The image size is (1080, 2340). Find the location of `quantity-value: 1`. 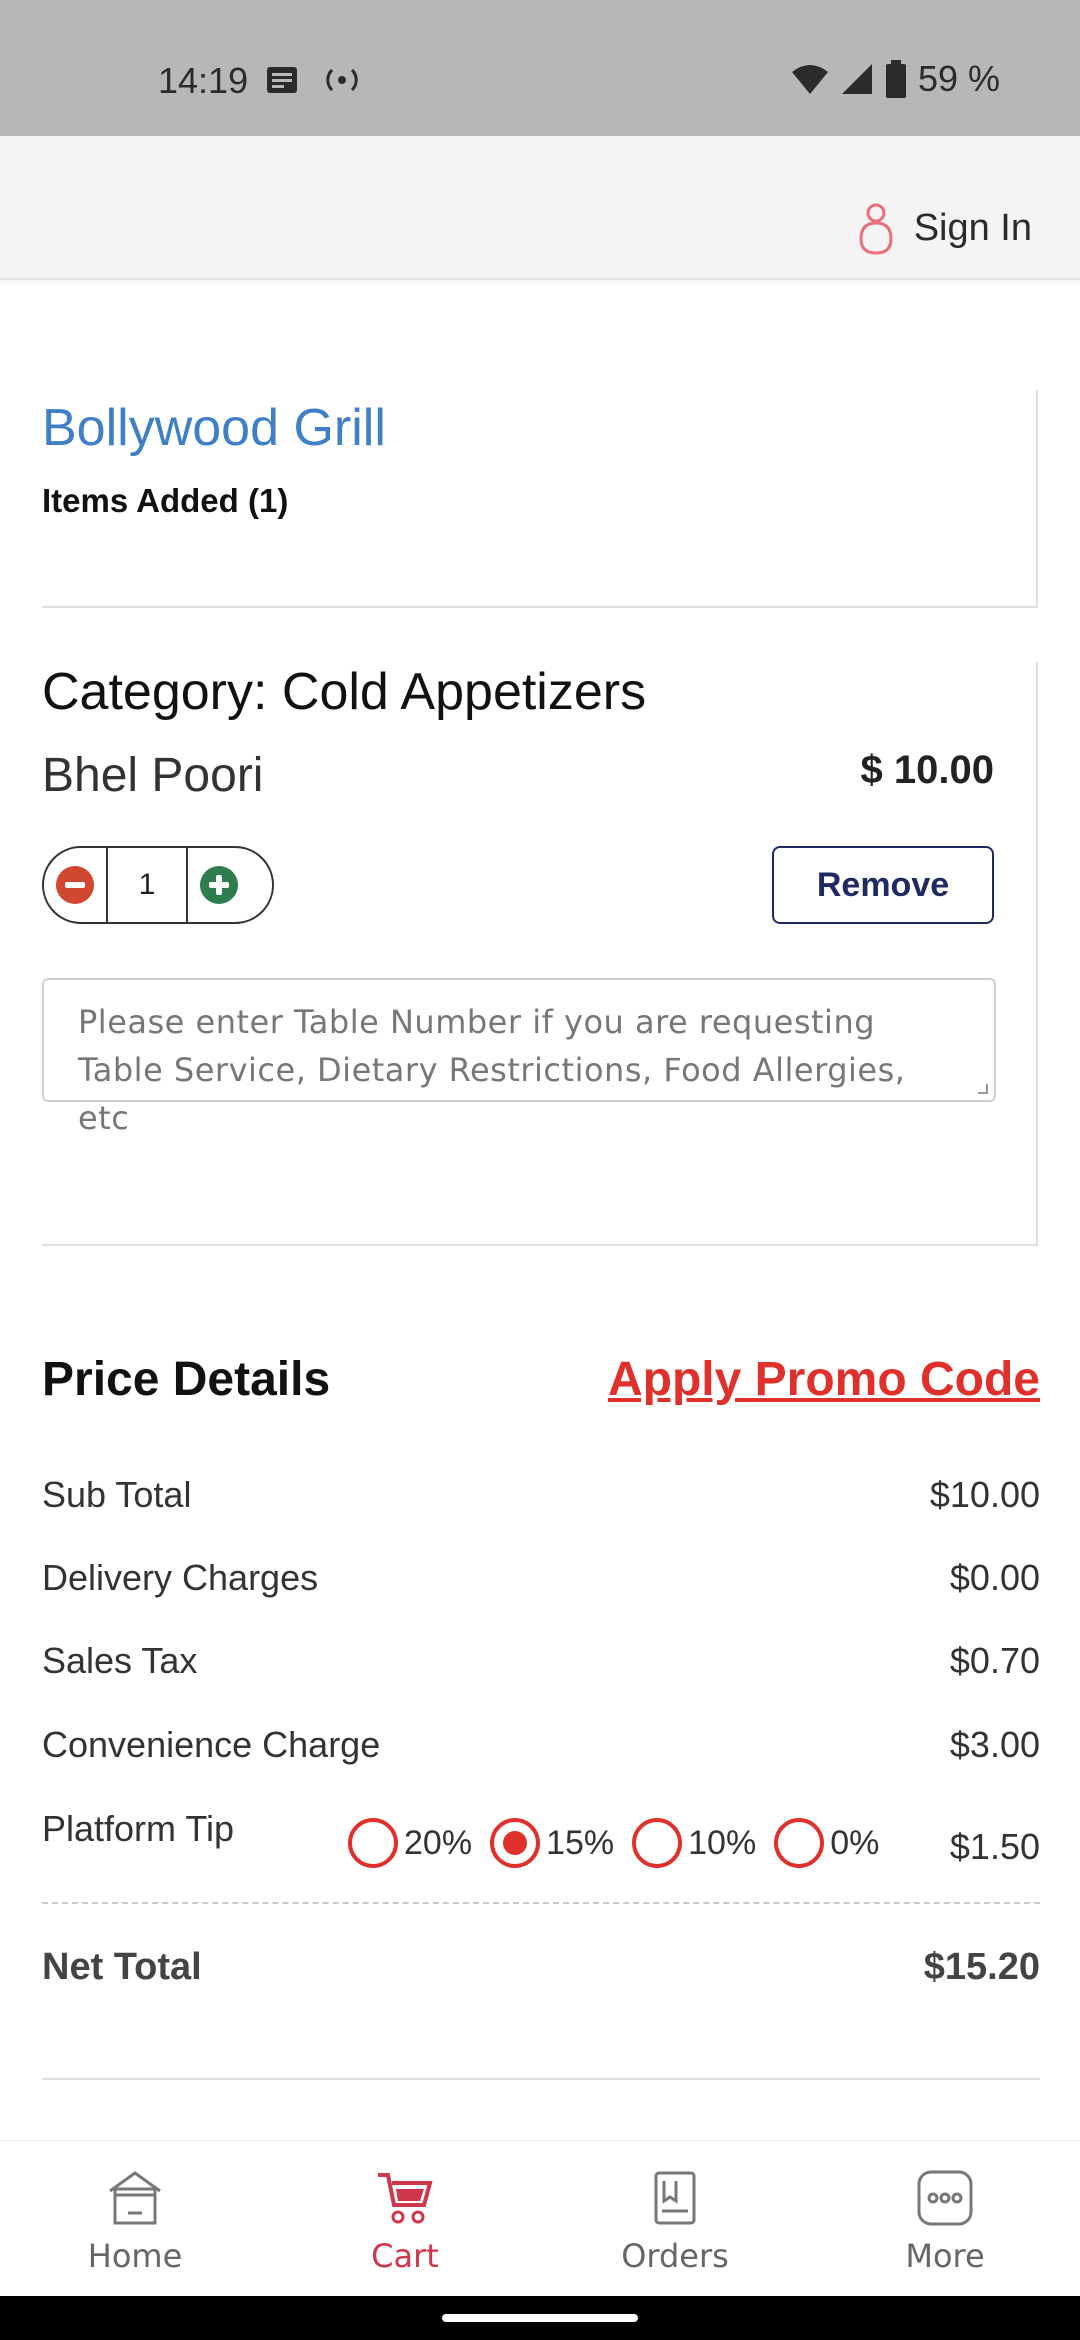

quantity-value: 1 is located at coordinates (147, 885).